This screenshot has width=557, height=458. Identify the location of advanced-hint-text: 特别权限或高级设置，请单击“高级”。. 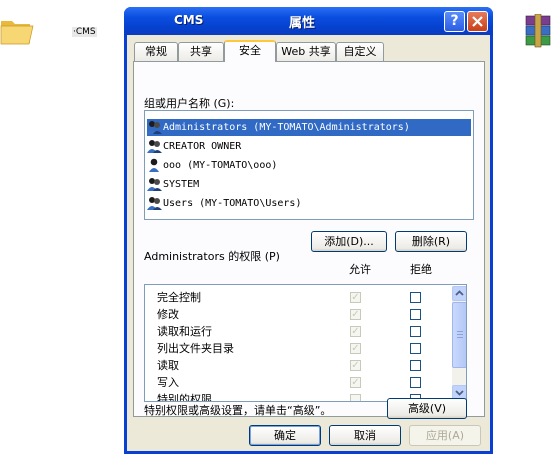
(238, 410).